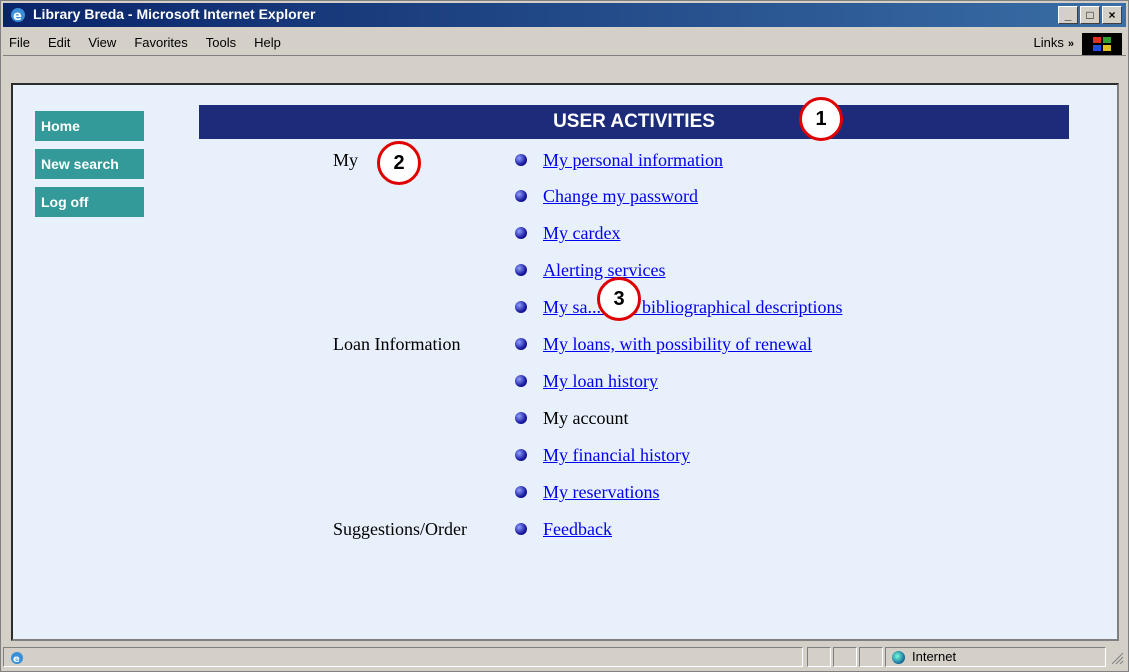  What do you see at coordinates (600, 381) in the screenshot?
I see `link-loan-history: My loan history` at bounding box center [600, 381].